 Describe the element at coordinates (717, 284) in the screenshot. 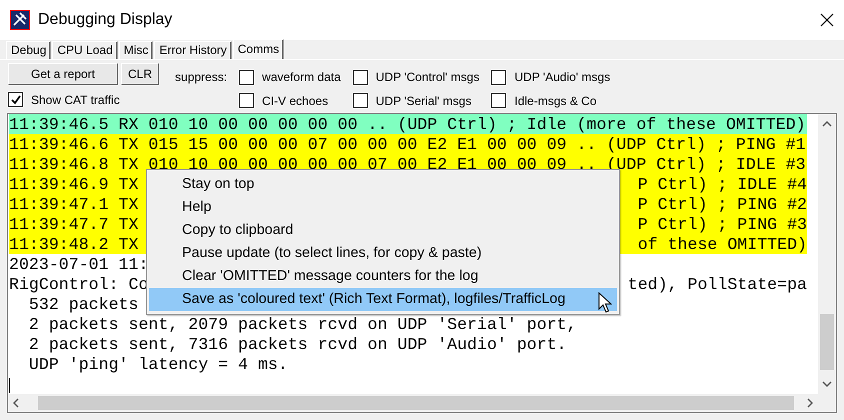

I see `log-line: ted), PollState=pa` at that location.